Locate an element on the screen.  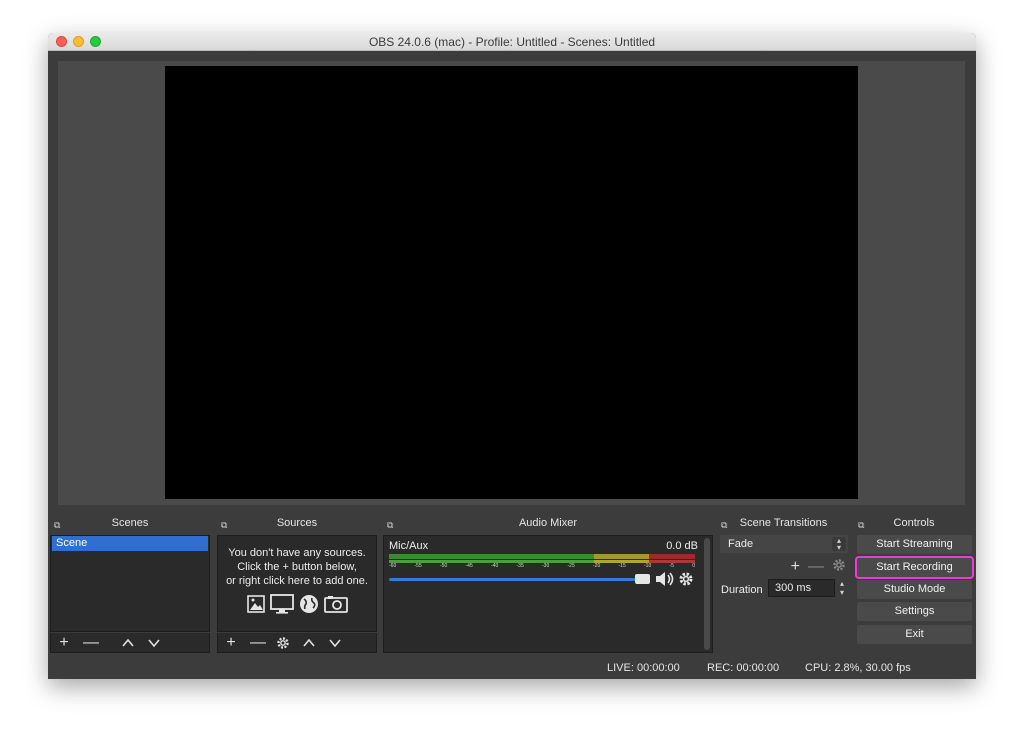
add-scene-plus-icon: + is located at coordinates (64, 642).